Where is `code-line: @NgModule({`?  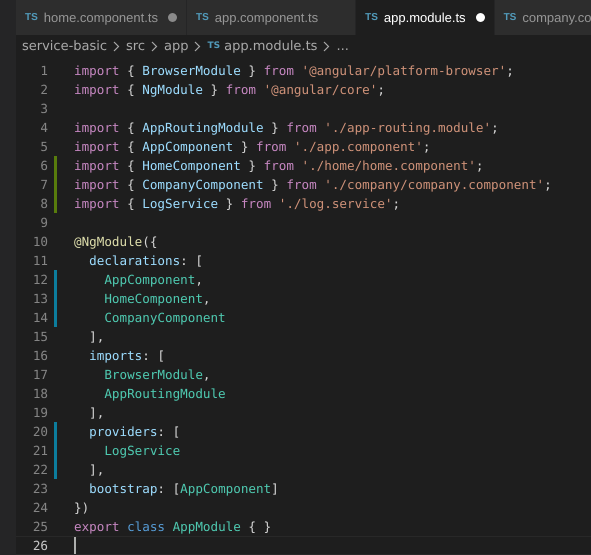 code-line: @NgModule({ is located at coordinates (116, 241).